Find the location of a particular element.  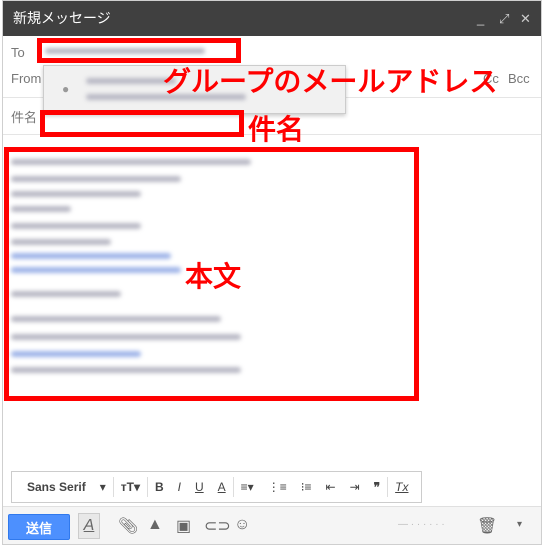

font-size-icon: ᴛT▾ is located at coordinates (130, 487).